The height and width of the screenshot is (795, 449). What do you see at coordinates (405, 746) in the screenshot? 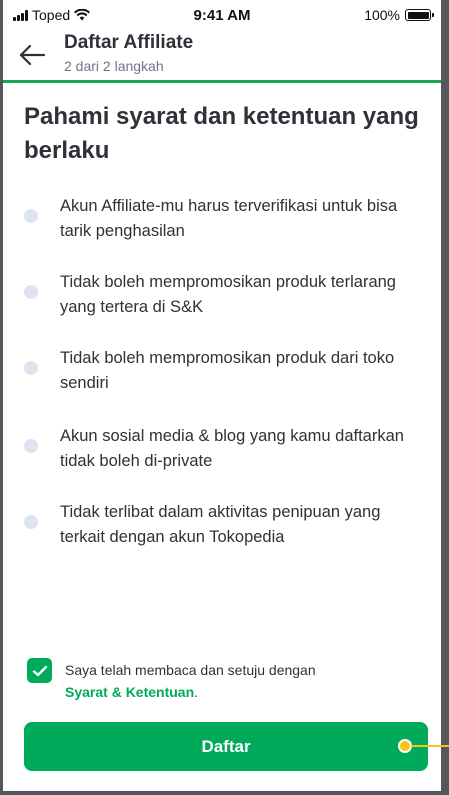
I see `hotspot-marker` at bounding box center [405, 746].